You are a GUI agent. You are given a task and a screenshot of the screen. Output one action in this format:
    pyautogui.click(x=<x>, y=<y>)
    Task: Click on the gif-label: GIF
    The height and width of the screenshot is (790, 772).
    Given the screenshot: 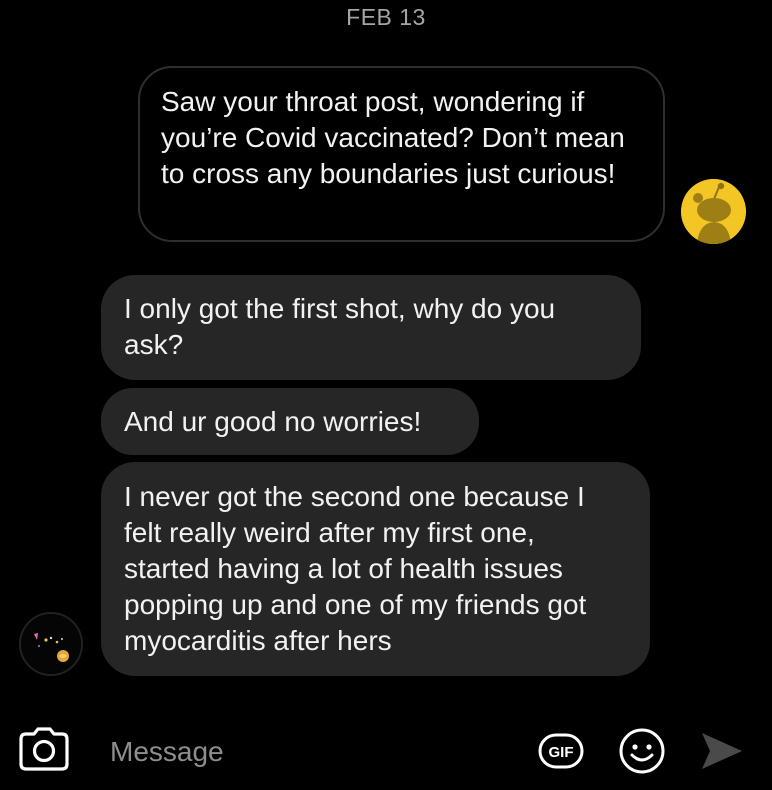 What is the action you would take?
    pyautogui.click(x=561, y=752)
    